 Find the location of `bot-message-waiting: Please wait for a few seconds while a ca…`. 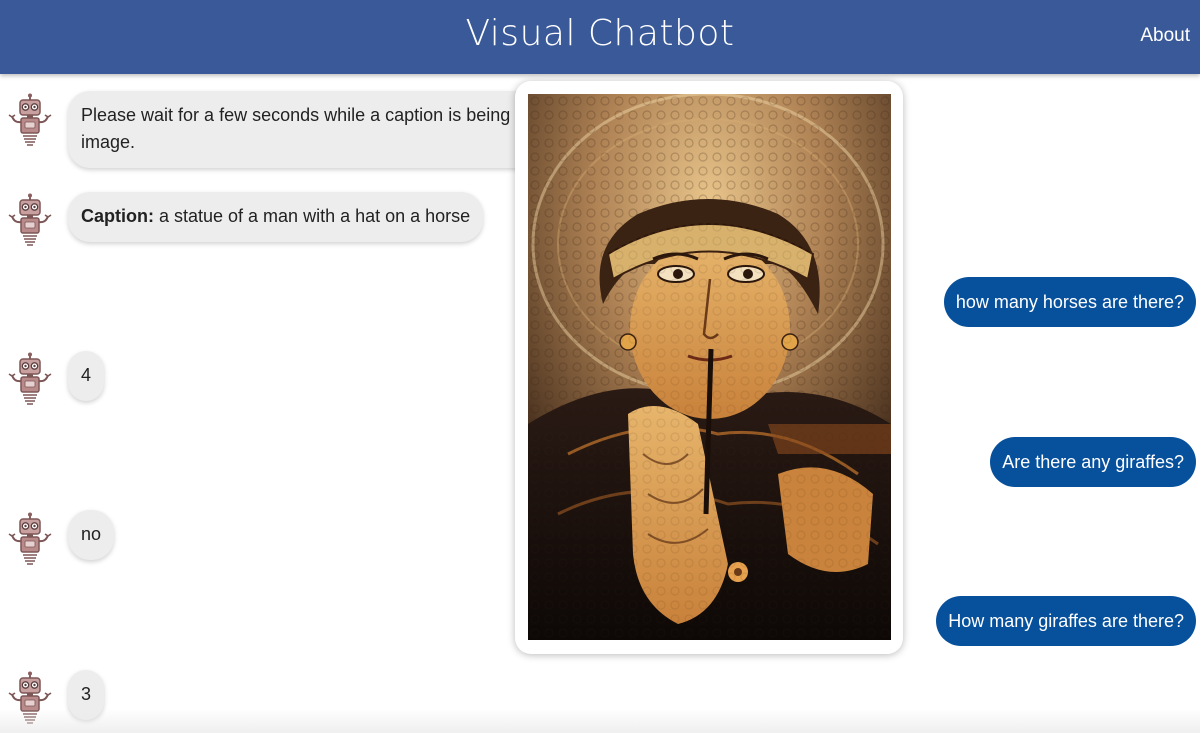

bot-message-waiting: Please wait for a few seconds while a ca… is located at coordinates (318, 129).